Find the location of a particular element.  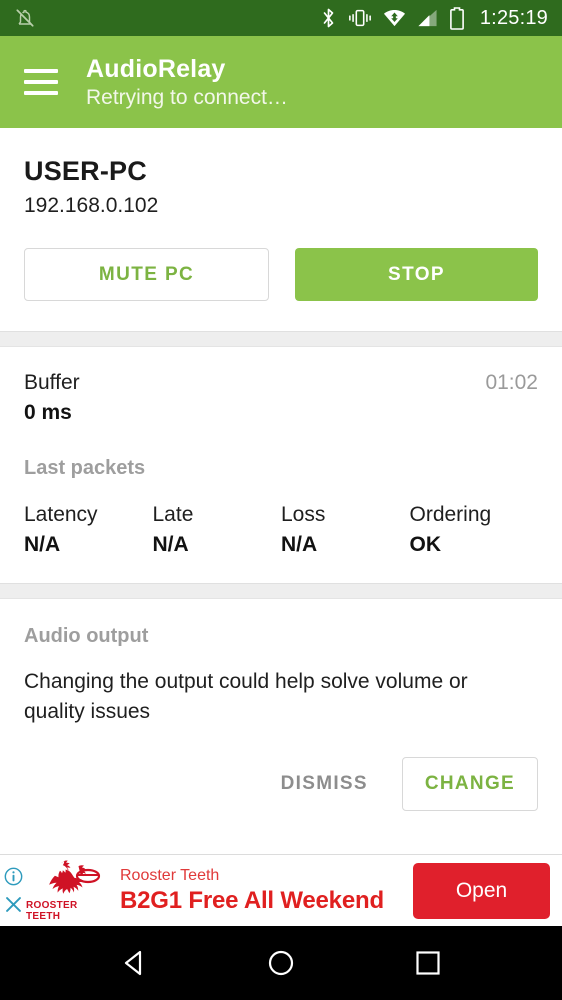

ad-headline: B2G1 Free All Weekend is located at coordinates (252, 900).